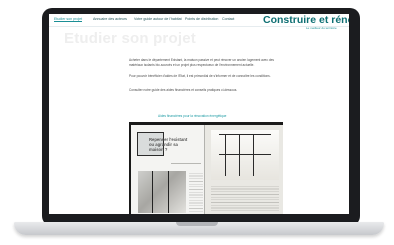 The image size is (394, 245). Describe the element at coordinates (158, 19) in the screenshot. I see `nav-item-guide: Votre guide autour de l'habitat` at that location.